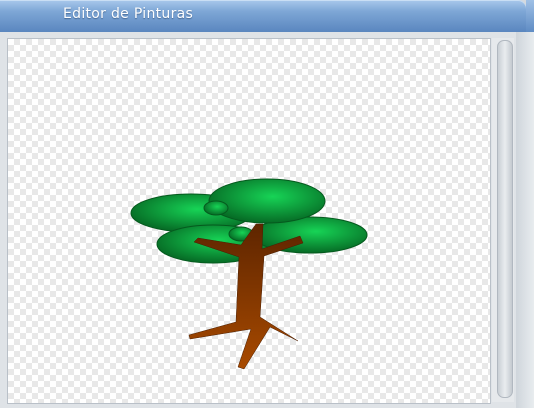 This screenshot has height=408, width=534. I want to click on window-right-edge, so click(525, 220).